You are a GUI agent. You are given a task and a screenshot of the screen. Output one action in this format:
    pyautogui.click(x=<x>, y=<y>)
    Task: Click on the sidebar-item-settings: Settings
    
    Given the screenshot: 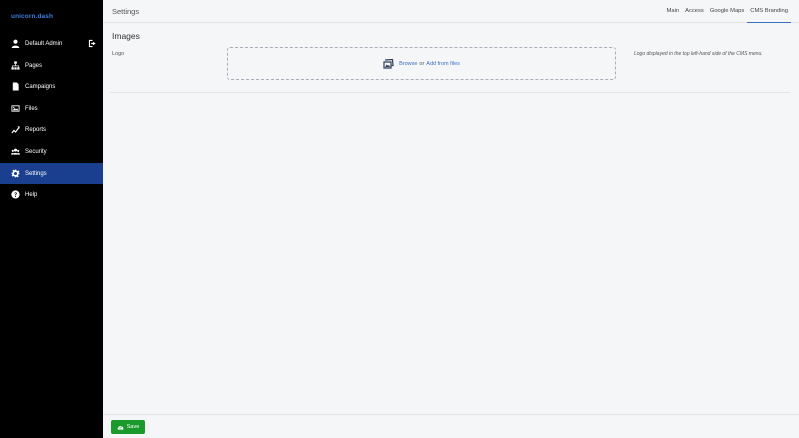 What is the action you would take?
    pyautogui.click(x=51, y=173)
    